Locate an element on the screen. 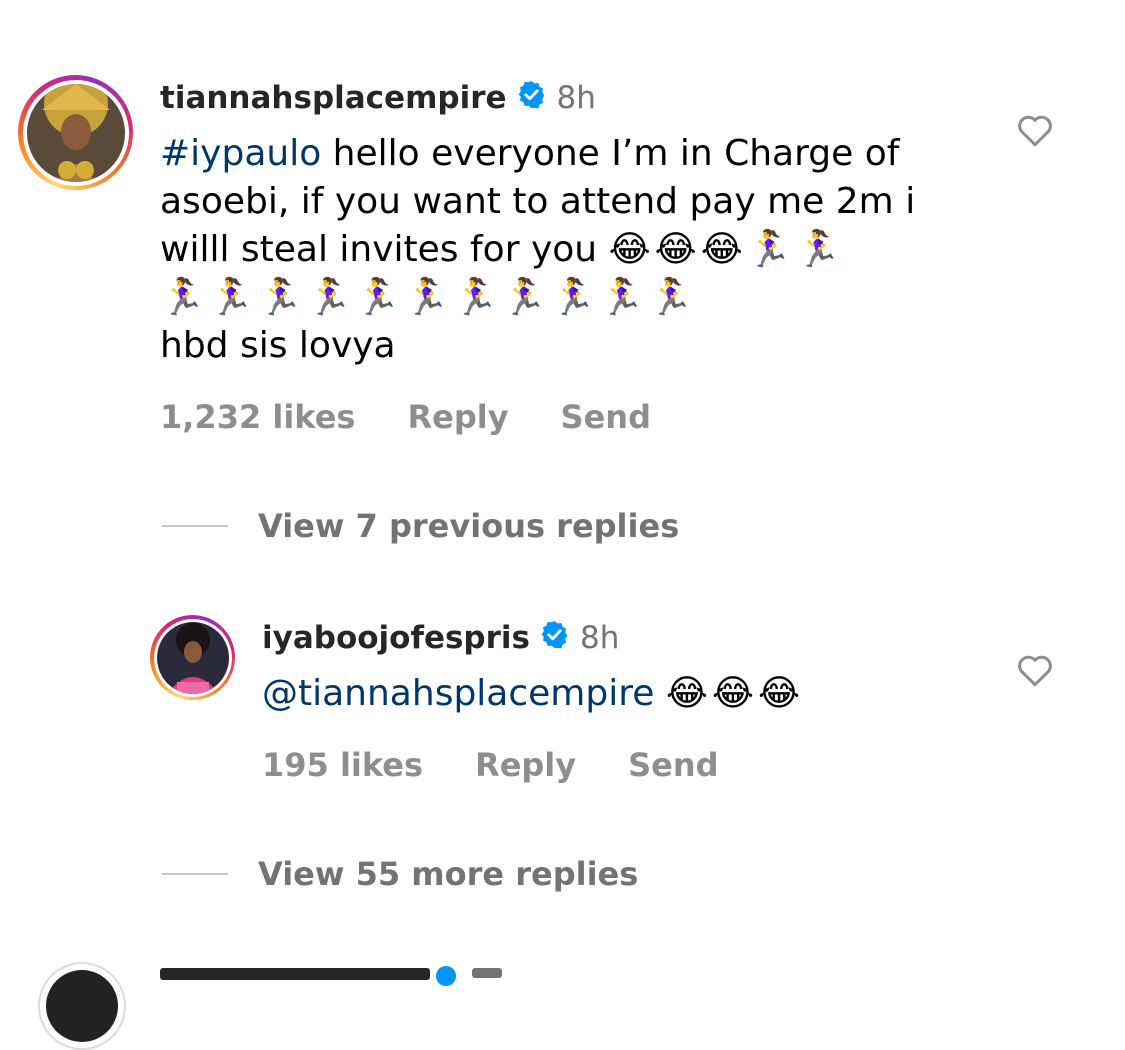 This screenshot has height=1050, width=1125. next-comment-time-partial is located at coordinates (487, 973).